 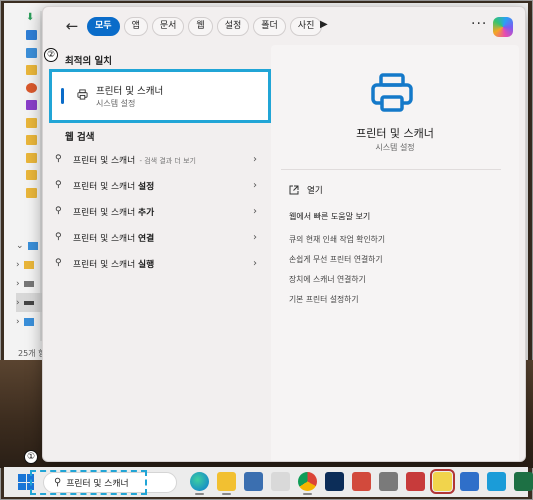 I want to click on filter-photos: 사진, so click(x=306, y=26).